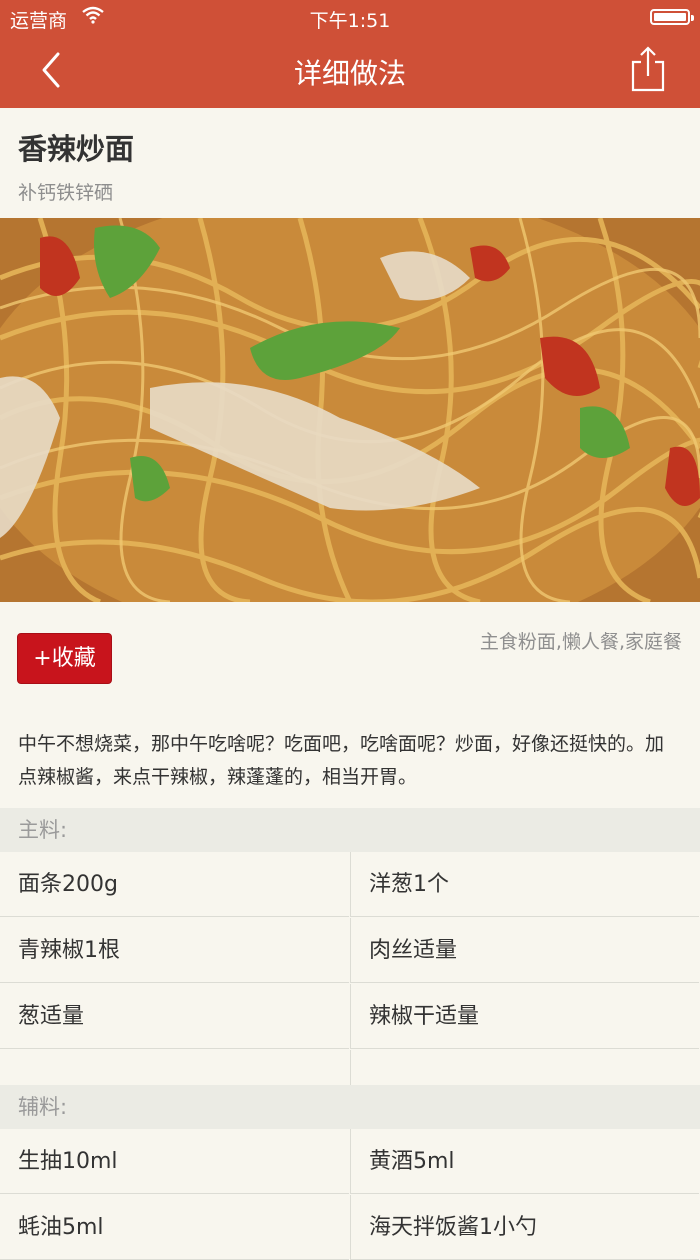  What do you see at coordinates (524, 950) in the screenshot?
I see `ingredient-cell: 肉丝适量` at bounding box center [524, 950].